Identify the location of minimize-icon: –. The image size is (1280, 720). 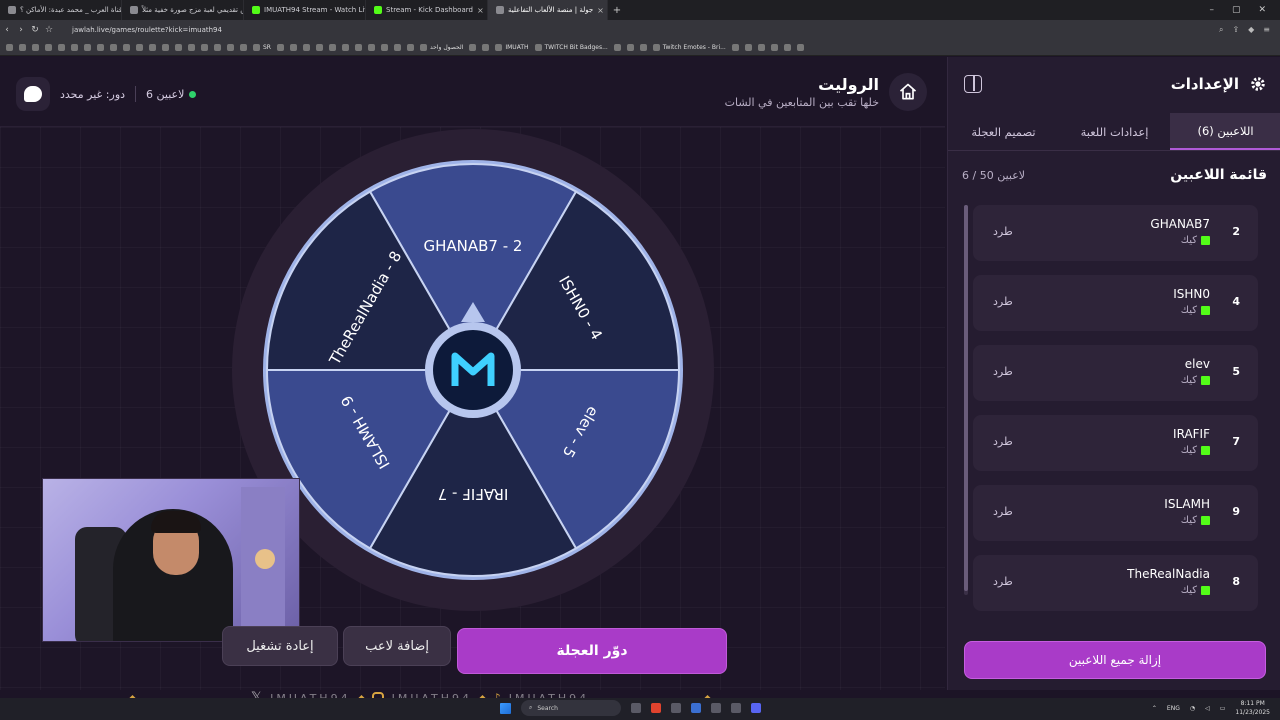
(1211, 10).